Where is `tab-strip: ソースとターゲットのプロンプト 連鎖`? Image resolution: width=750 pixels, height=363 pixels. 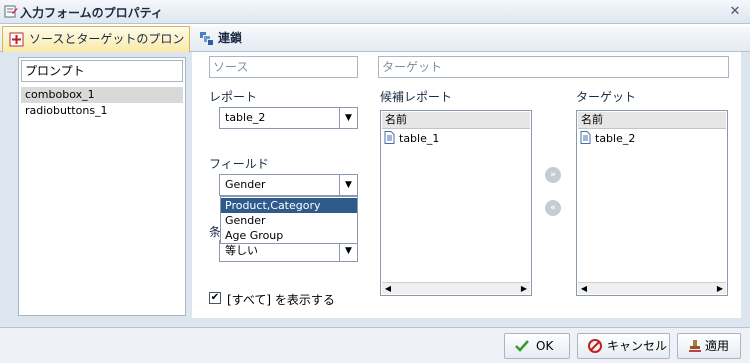
tab-strip: ソースとターゲットのプロンプト 連鎖 is located at coordinates (375, 48).